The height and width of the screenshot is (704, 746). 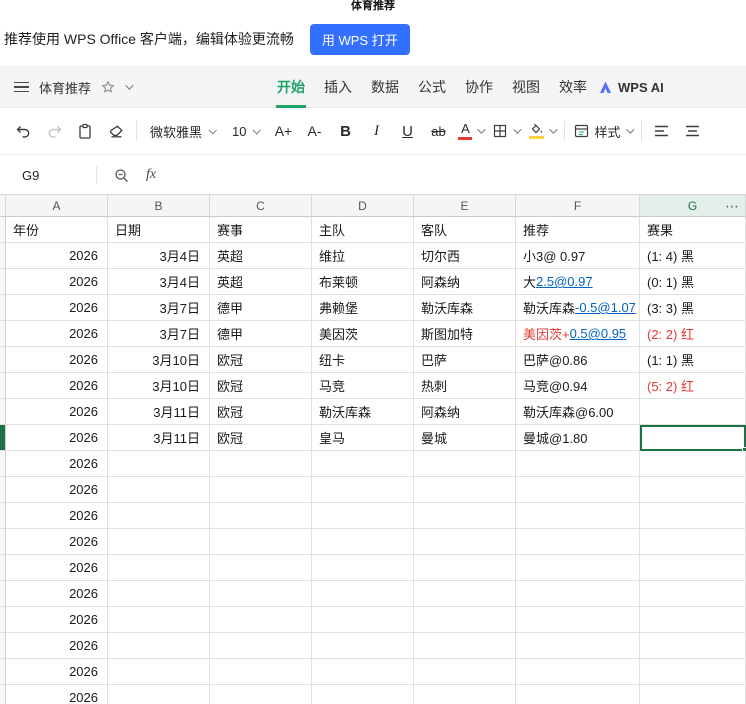 I want to click on undo-button, so click(x=23, y=131).